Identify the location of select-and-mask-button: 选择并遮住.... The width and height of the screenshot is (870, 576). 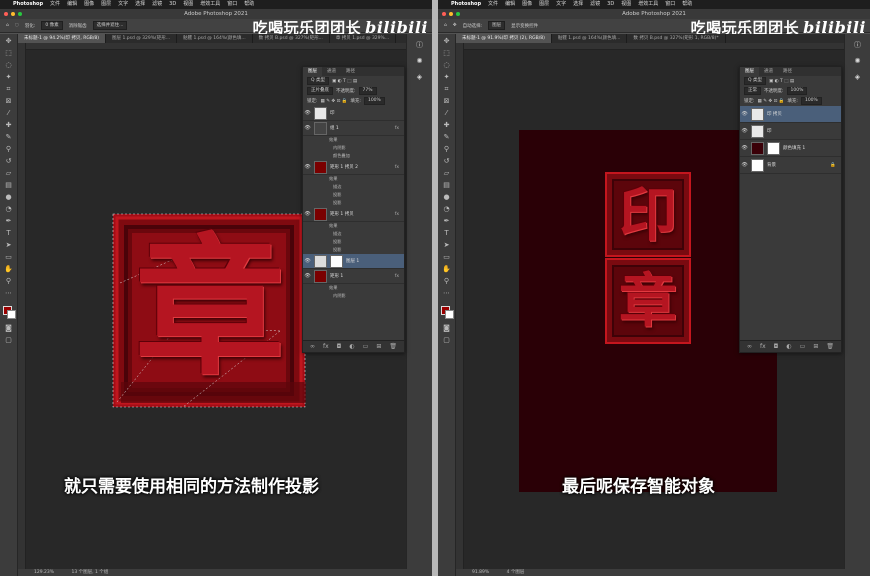
(110, 25).